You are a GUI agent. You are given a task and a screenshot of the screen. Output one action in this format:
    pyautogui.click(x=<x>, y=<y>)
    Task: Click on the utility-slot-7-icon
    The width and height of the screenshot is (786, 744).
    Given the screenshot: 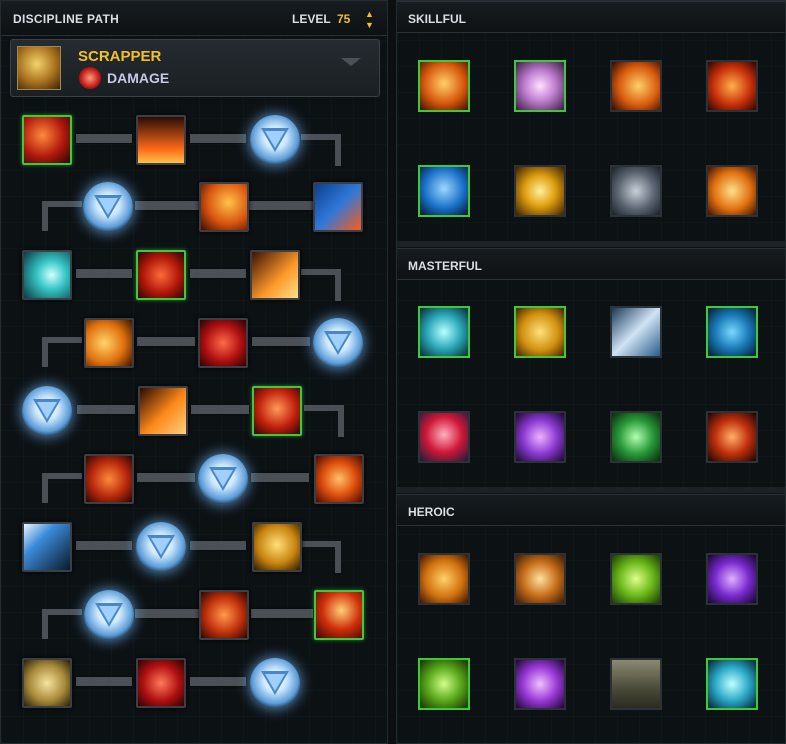 What is the action you would take?
    pyautogui.click(x=109, y=615)
    